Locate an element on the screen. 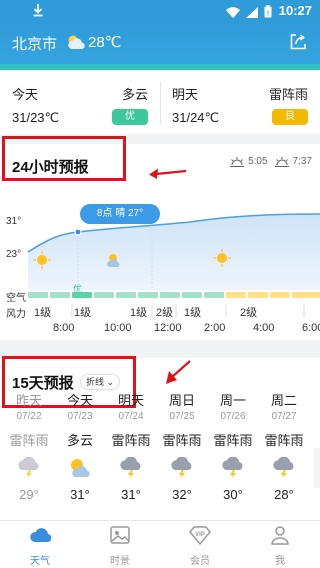 The image size is (320, 568). annotation-box is located at coordinates (64, 158).